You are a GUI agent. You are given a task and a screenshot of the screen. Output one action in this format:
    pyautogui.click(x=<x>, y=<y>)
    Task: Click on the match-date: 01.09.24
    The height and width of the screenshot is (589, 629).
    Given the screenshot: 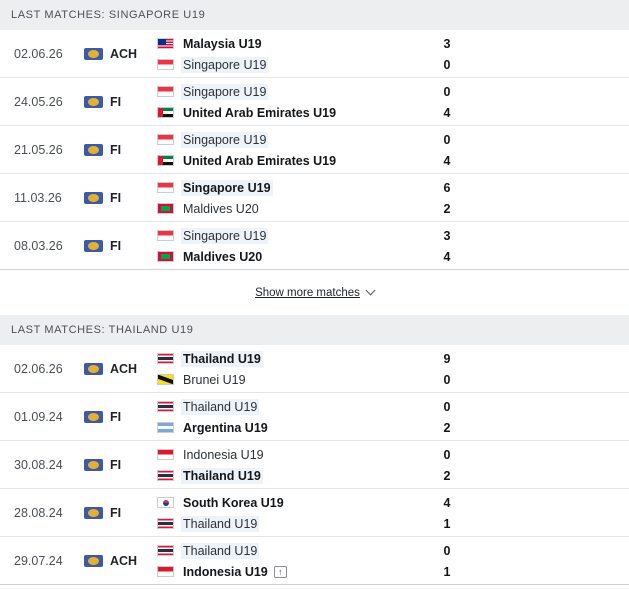 What is the action you would take?
    pyautogui.click(x=38, y=416)
    